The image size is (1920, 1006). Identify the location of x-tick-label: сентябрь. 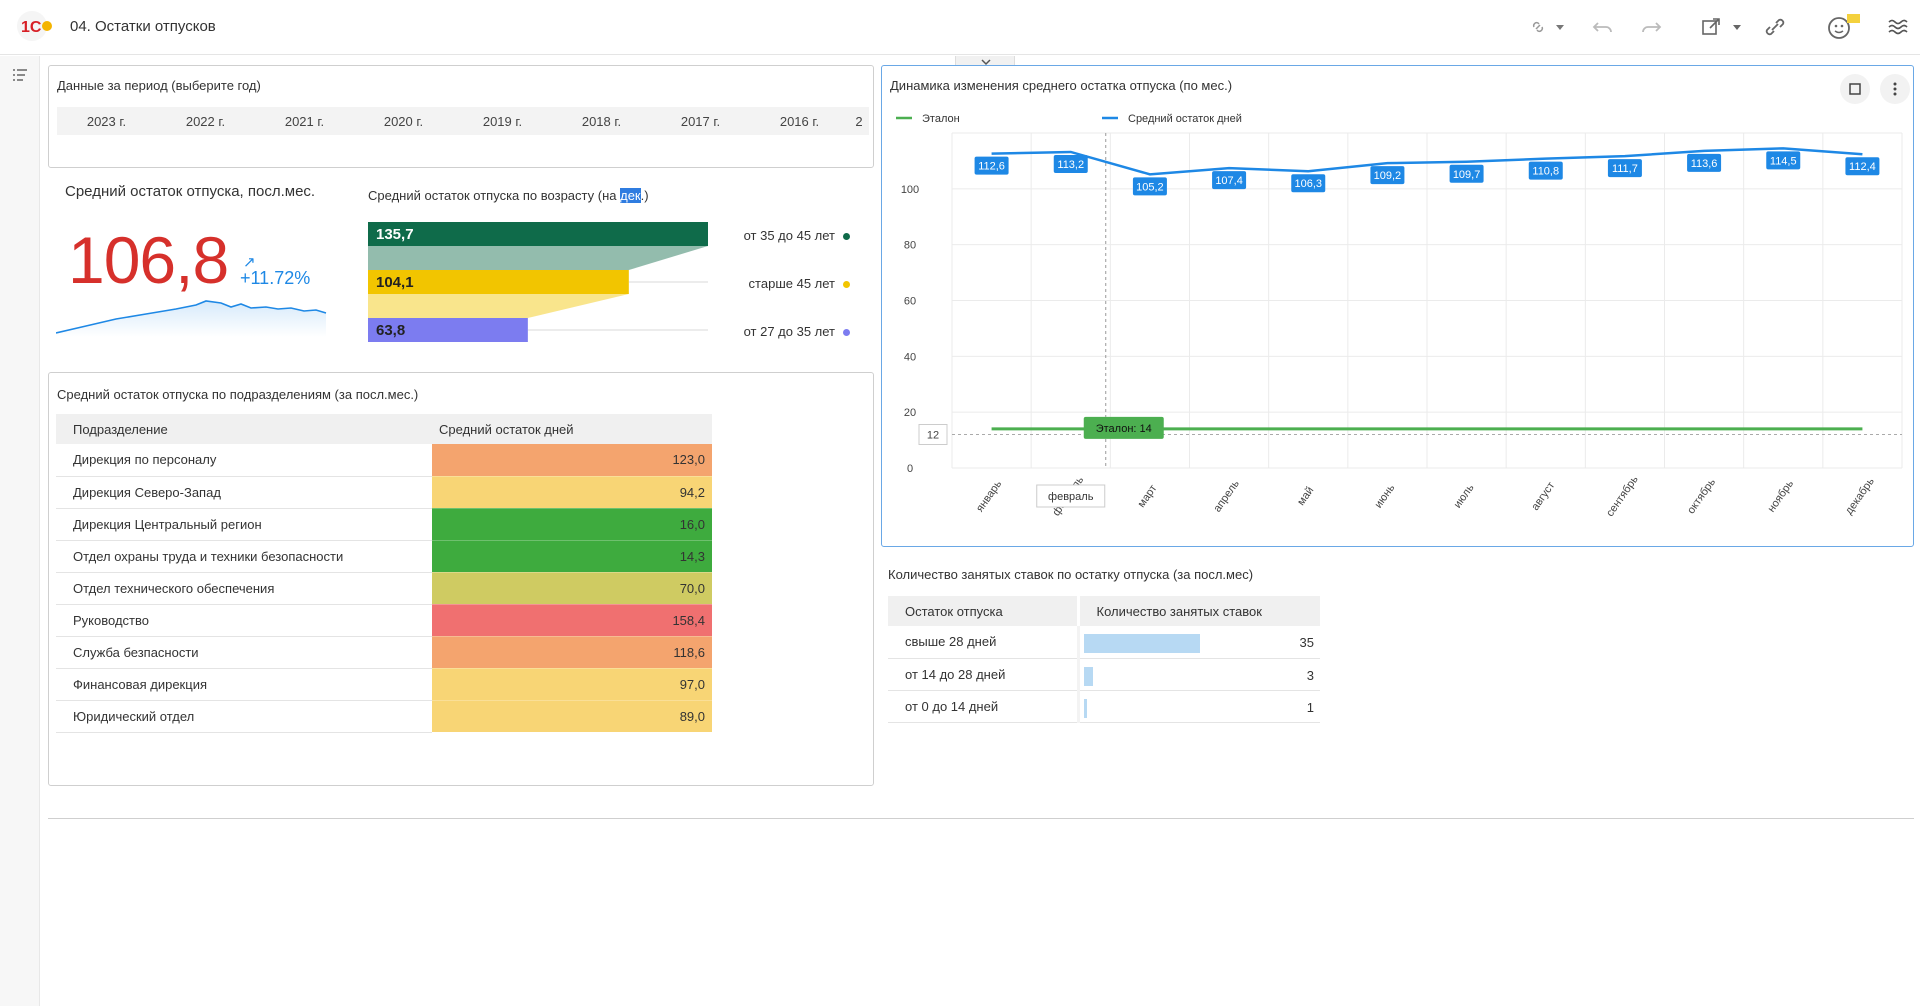
(1622, 495).